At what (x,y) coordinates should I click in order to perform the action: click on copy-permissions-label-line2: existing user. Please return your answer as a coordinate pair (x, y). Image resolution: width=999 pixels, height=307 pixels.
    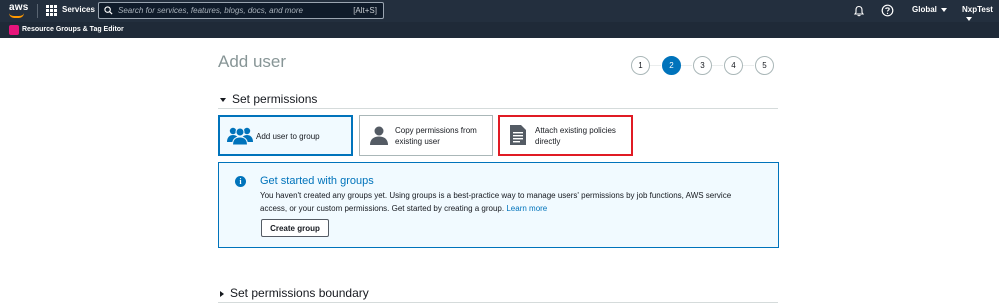
    Looking at the image, I should click on (417, 141).